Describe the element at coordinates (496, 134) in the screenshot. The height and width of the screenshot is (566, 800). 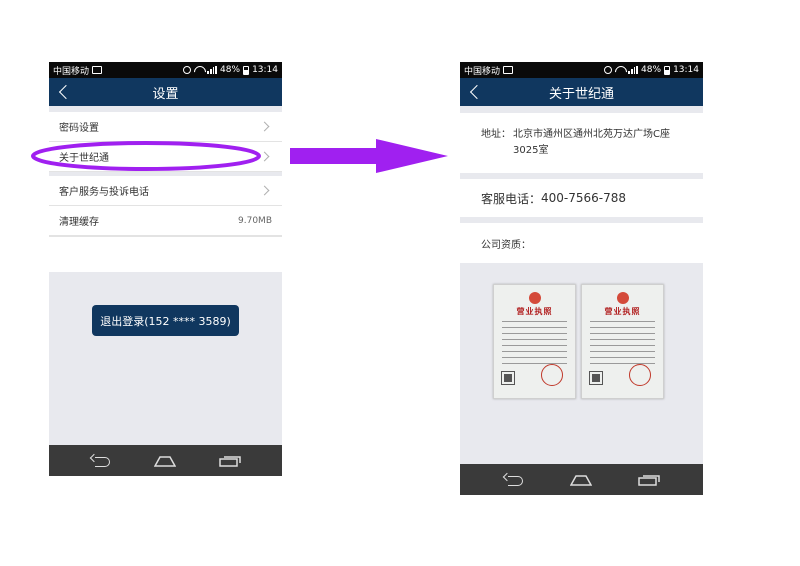
I see `address-label: 地址：` at that location.